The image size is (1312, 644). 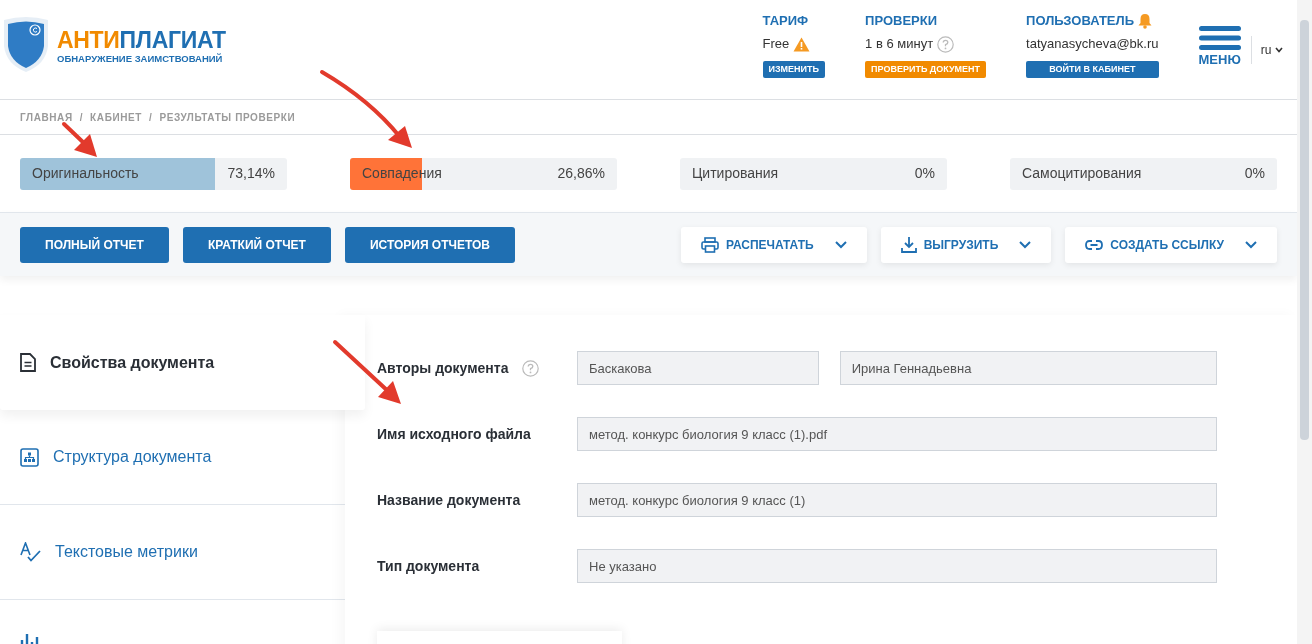 What do you see at coordinates (251, 173) in the screenshot?
I see `metric-value: 73,14%` at bounding box center [251, 173].